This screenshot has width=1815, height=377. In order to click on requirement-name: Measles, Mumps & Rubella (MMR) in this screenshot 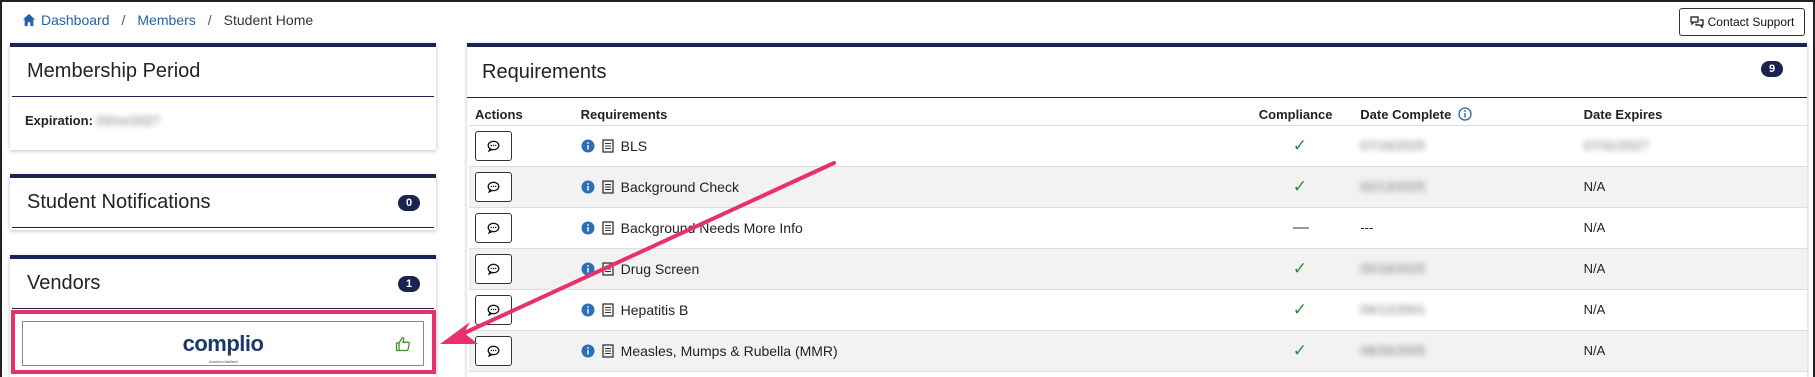, I will do `click(729, 351)`.